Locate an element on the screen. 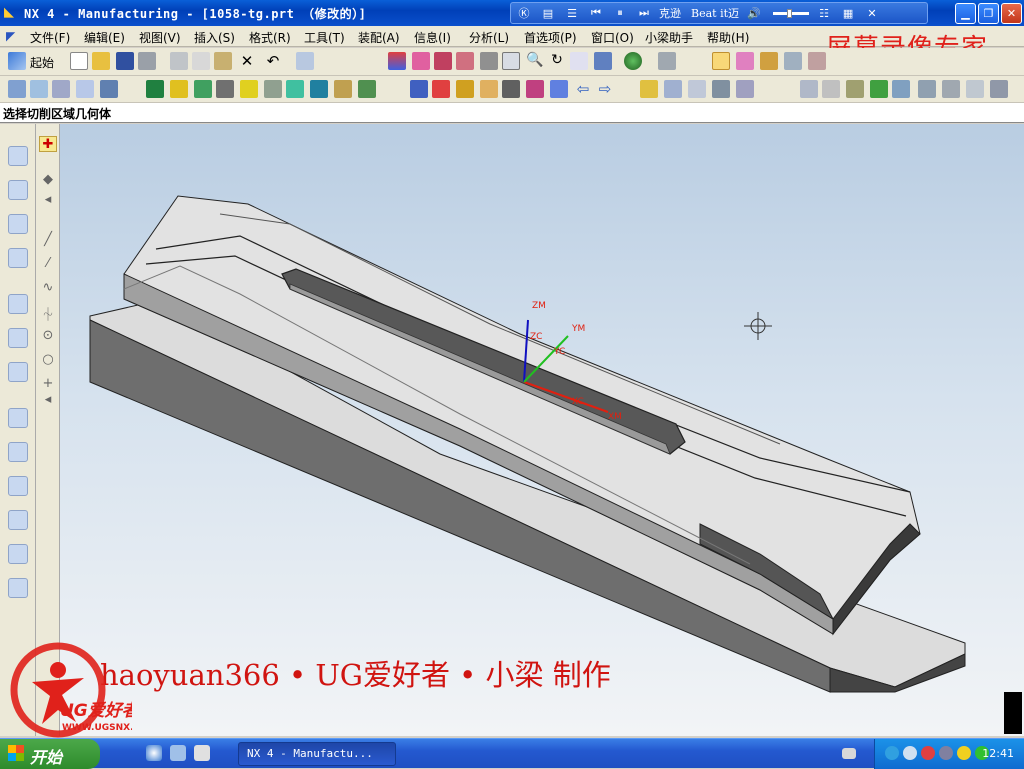  generate-toolpath-icon is located at coordinates (155, 89).